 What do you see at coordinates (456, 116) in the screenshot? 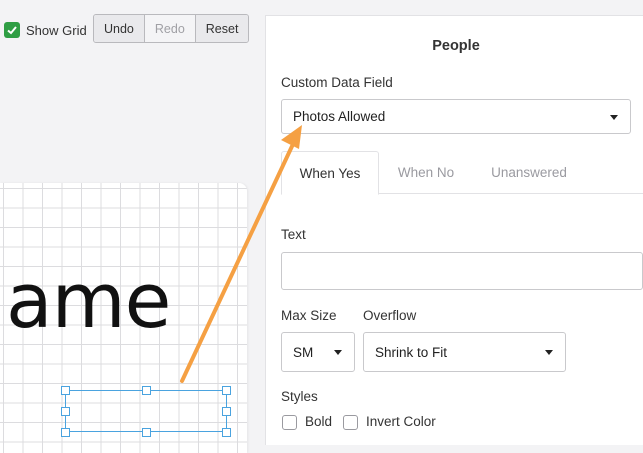
I see `custom-field-select: Photos Allowed` at bounding box center [456, 116].